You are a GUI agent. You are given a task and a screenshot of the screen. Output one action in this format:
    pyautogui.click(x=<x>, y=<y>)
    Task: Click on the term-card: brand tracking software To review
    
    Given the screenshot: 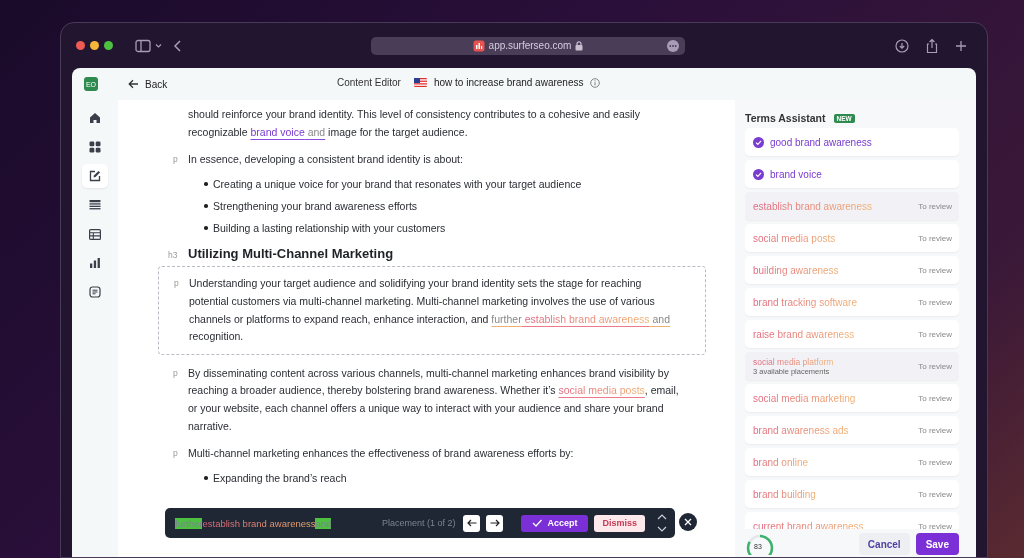 What is the action you would take?
    pyautogui.click(x=852, y=302)
    